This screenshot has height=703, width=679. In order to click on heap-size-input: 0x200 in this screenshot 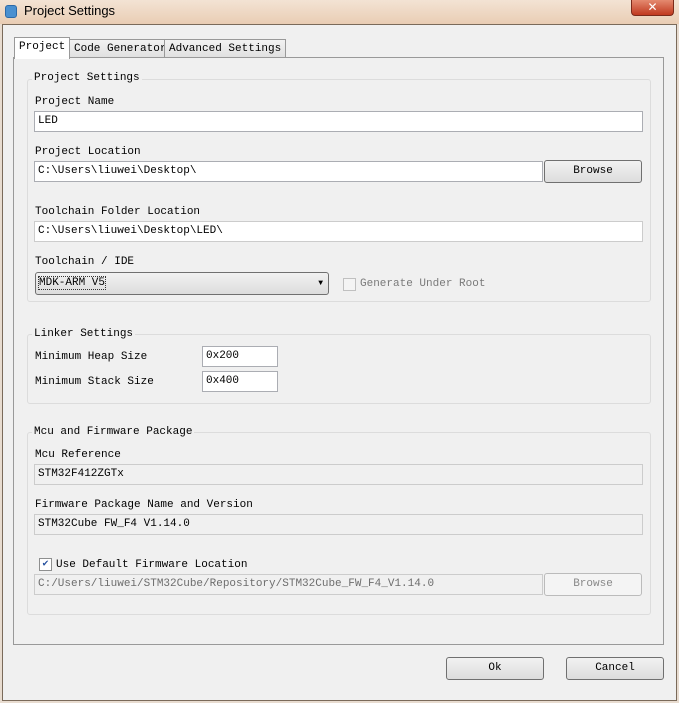, I will do `click(240, 356)`.